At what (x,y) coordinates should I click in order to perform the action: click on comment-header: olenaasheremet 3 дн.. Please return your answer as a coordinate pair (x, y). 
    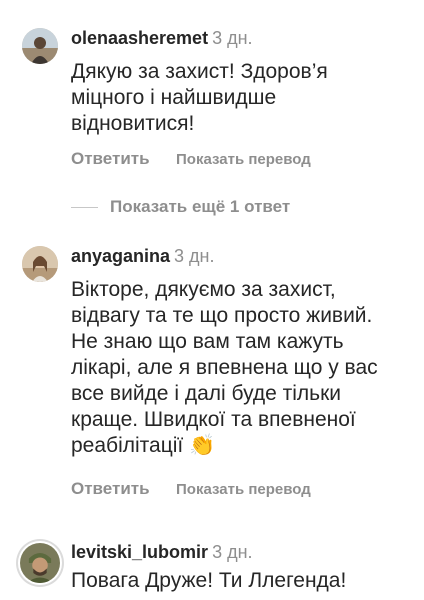
    Looking at the image, I should click on (162, 38).